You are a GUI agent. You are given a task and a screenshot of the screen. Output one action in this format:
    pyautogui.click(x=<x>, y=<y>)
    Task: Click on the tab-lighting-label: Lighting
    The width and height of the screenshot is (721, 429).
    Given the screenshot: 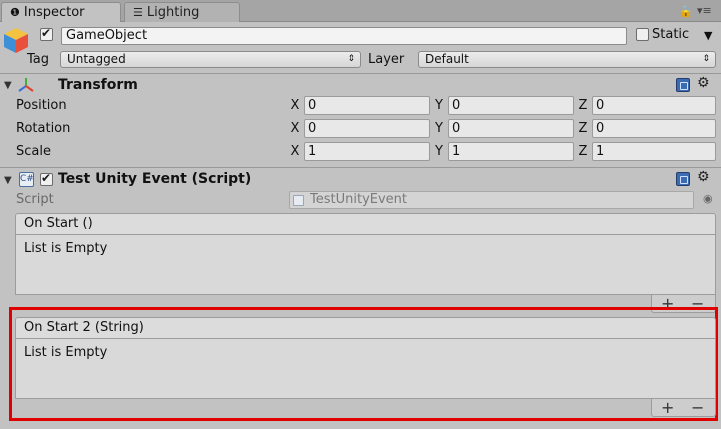 What is the action you would take?
    pyautogui.click(x=173, y=12)
    